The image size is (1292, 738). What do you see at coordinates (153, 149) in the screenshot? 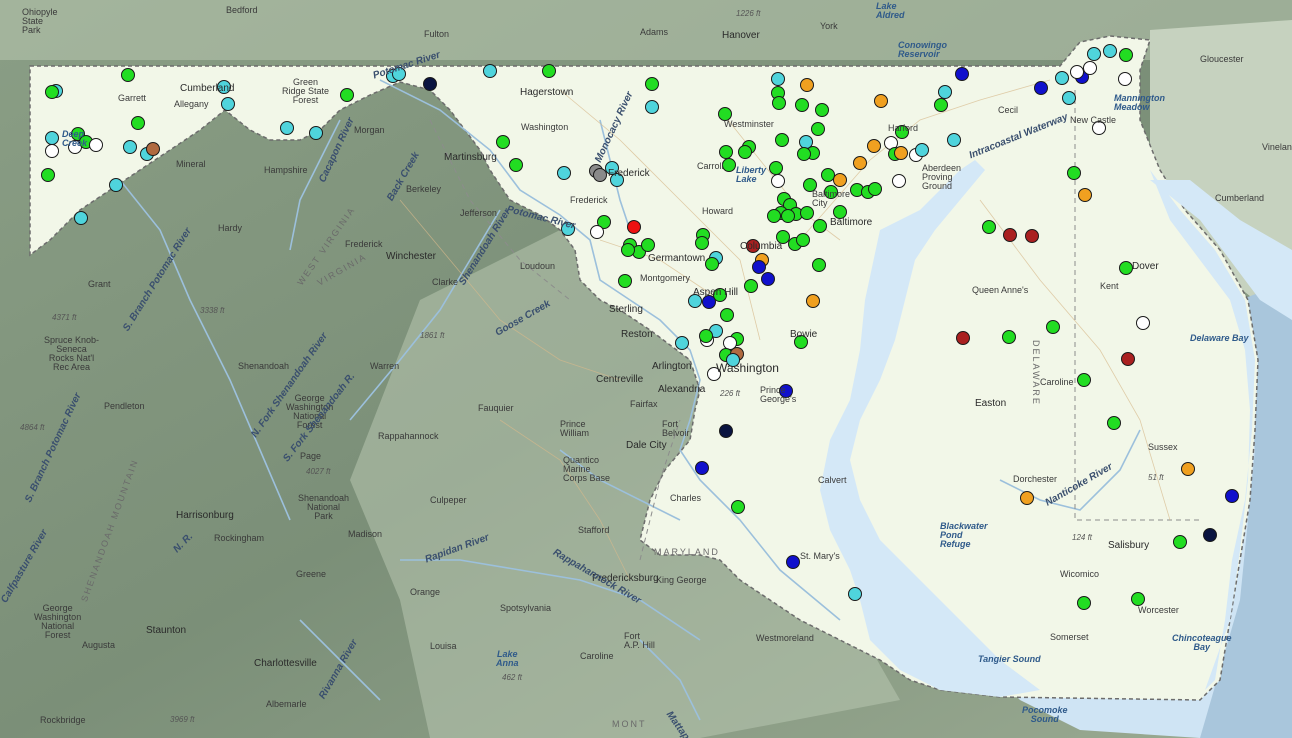
I see `gauge-marker-brown` at bounding box center [153, 149].